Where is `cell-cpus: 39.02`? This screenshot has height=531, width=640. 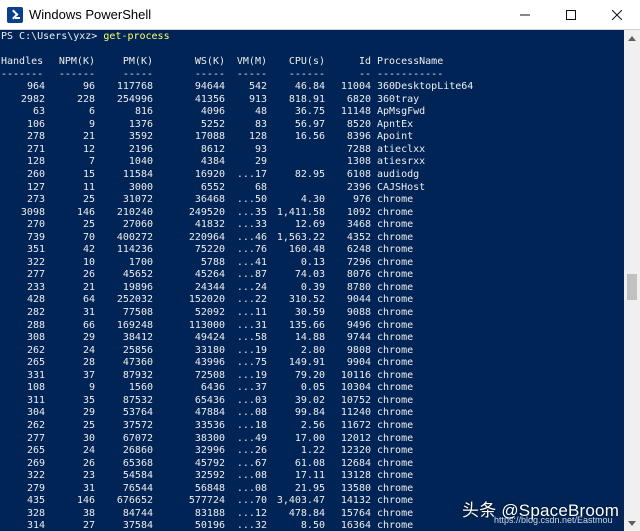 cell-cpus: 39.02 is located at coordinates (309, 400).